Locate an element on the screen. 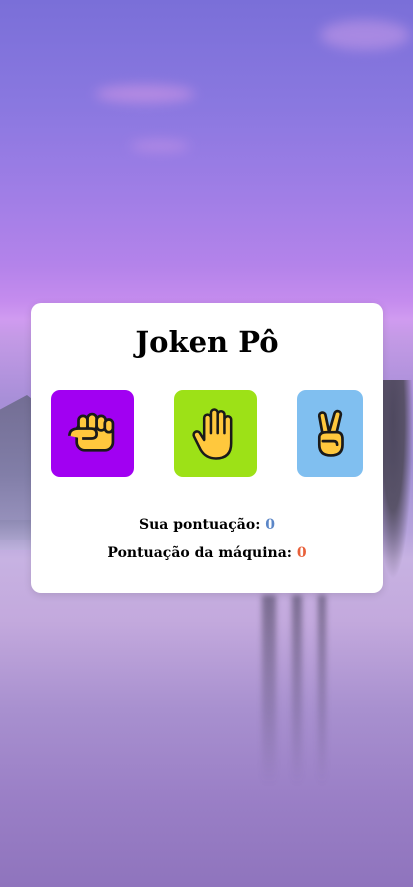 The image size is (413, 887). raised-hand-icon is located at coordinates (211, 433).